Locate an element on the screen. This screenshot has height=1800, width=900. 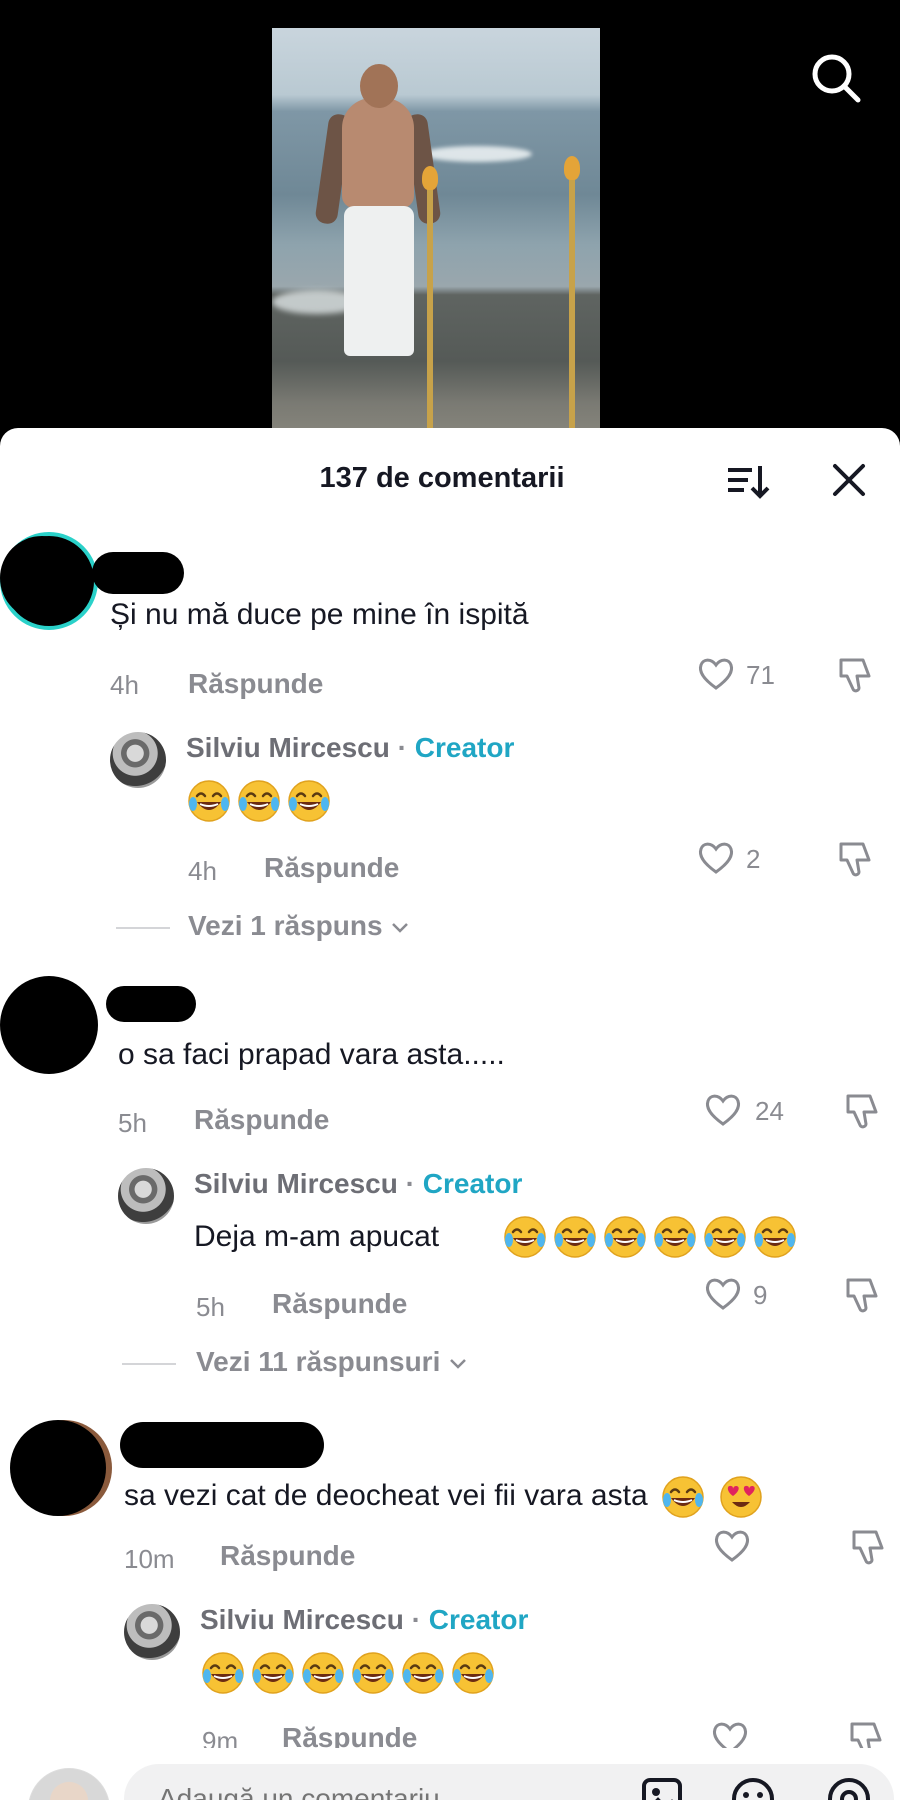
sort-button is located at coordinates (747, 483).